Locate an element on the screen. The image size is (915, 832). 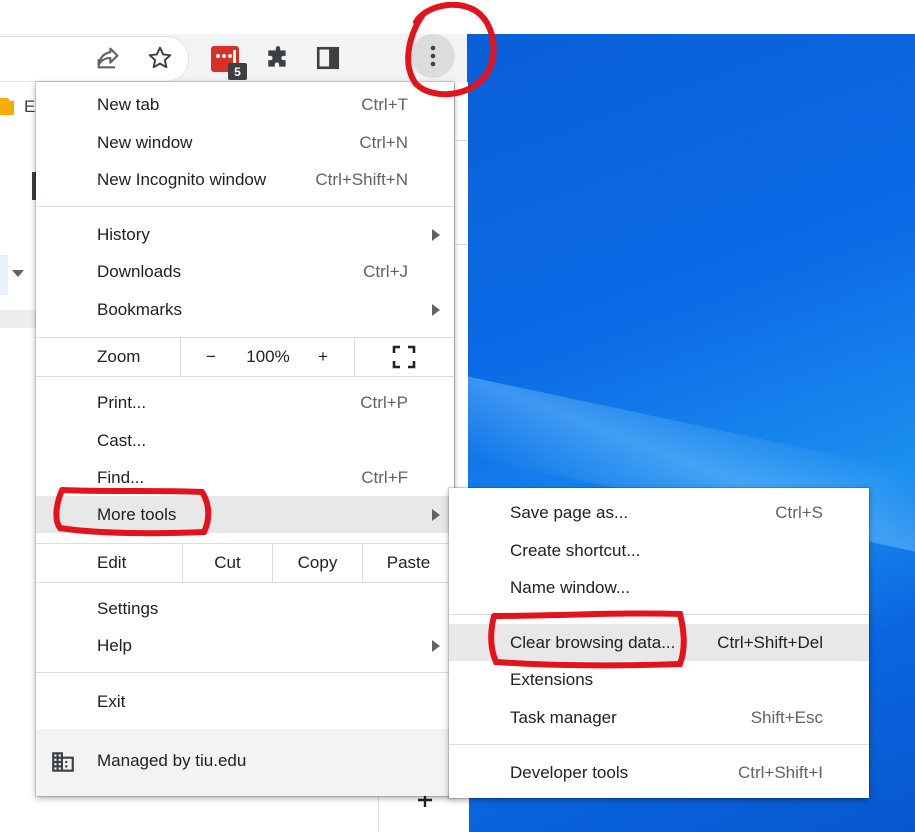
menu-item-downloads: Downloads Ctrl+J is located at coordinates (245, 271).